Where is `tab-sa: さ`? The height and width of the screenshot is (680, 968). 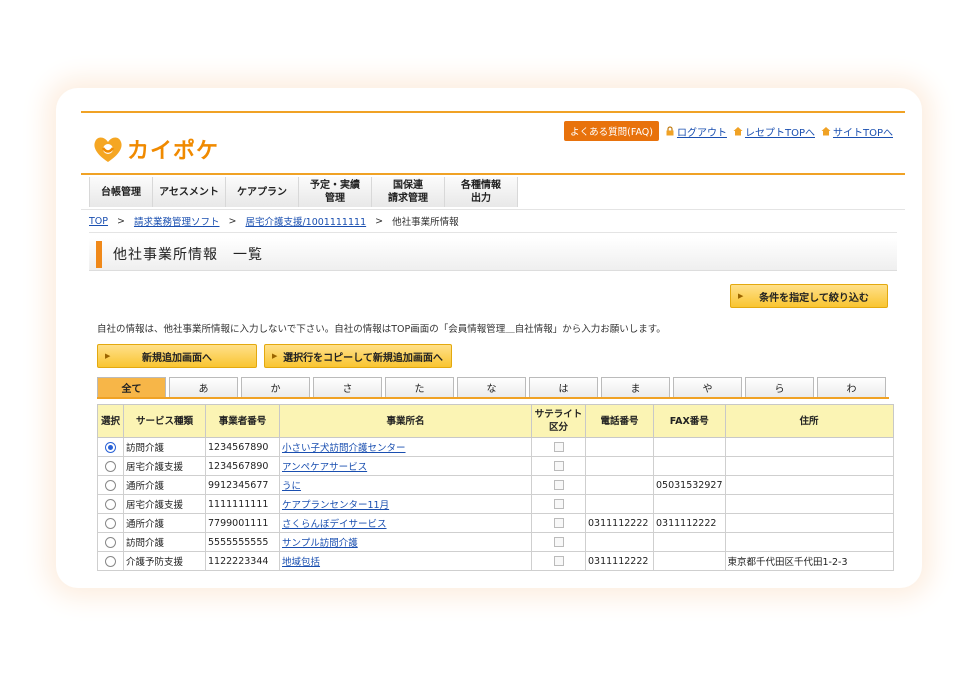 tab-sa: さ is located at coordinates (347, 387).